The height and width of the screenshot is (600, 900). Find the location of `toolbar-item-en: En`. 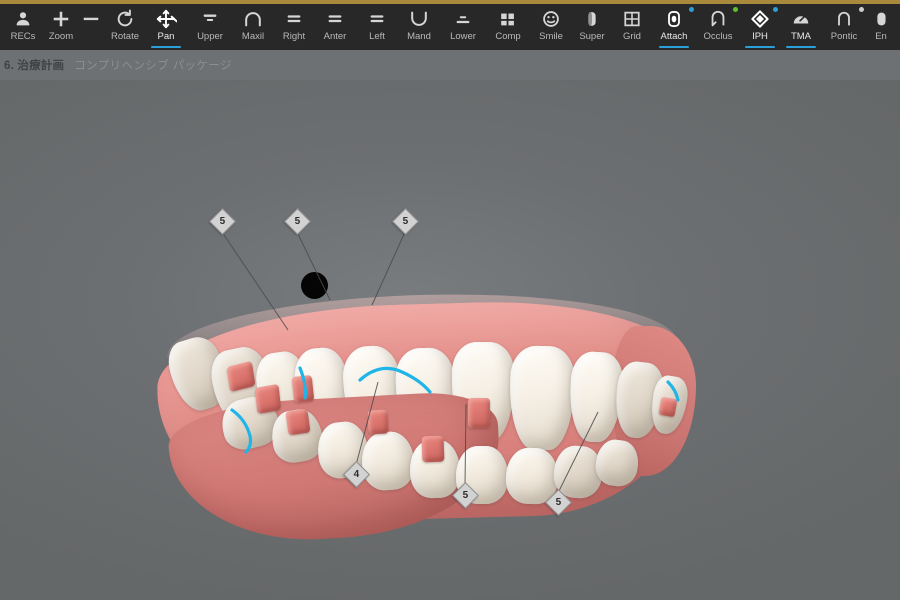

toolbar-item-en: En is located at coordinates (881, 27).